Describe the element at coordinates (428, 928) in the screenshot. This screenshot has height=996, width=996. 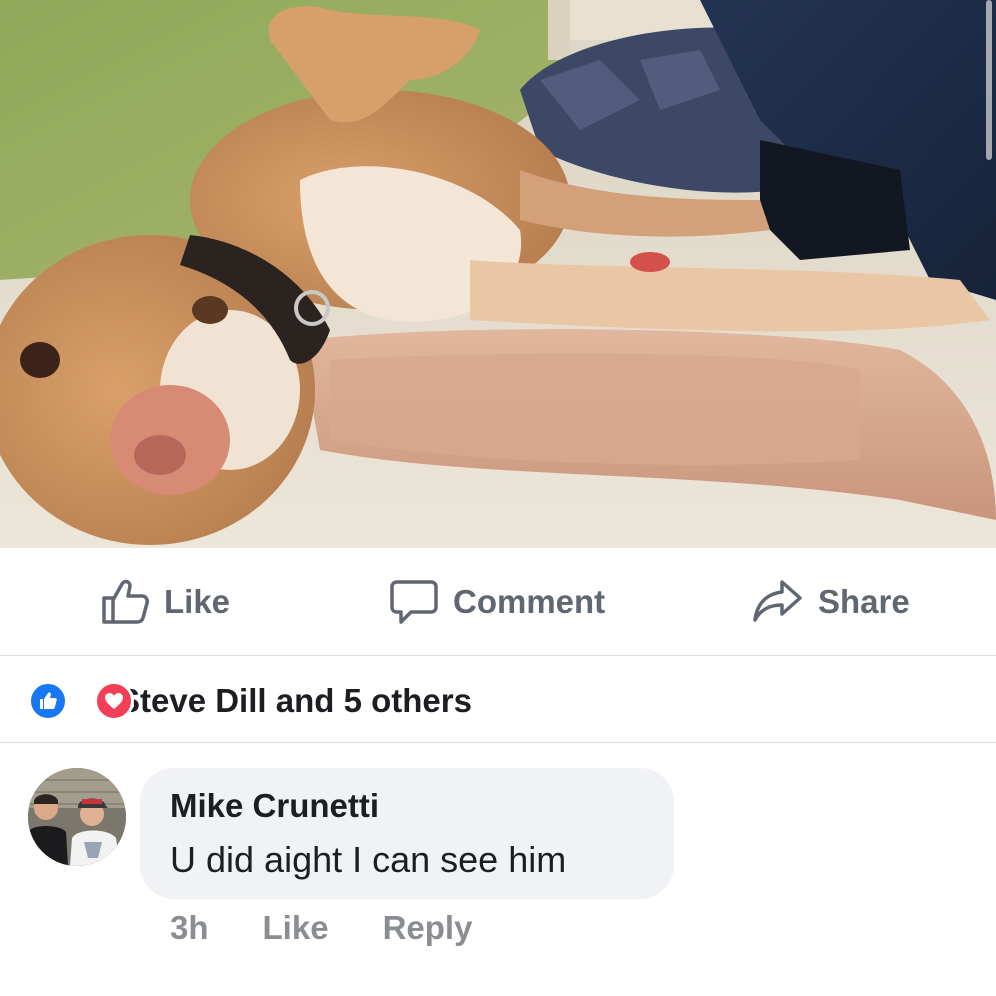
I see `comment-reply-link: Reply` at that location.